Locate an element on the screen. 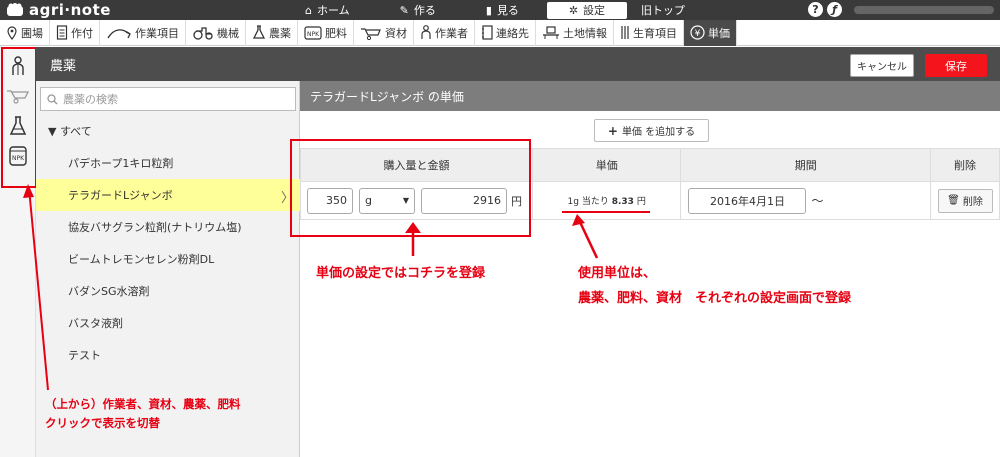 The height and width of the screenshot is (457, 1000). growth-icon is located at coordinates (625, 32).